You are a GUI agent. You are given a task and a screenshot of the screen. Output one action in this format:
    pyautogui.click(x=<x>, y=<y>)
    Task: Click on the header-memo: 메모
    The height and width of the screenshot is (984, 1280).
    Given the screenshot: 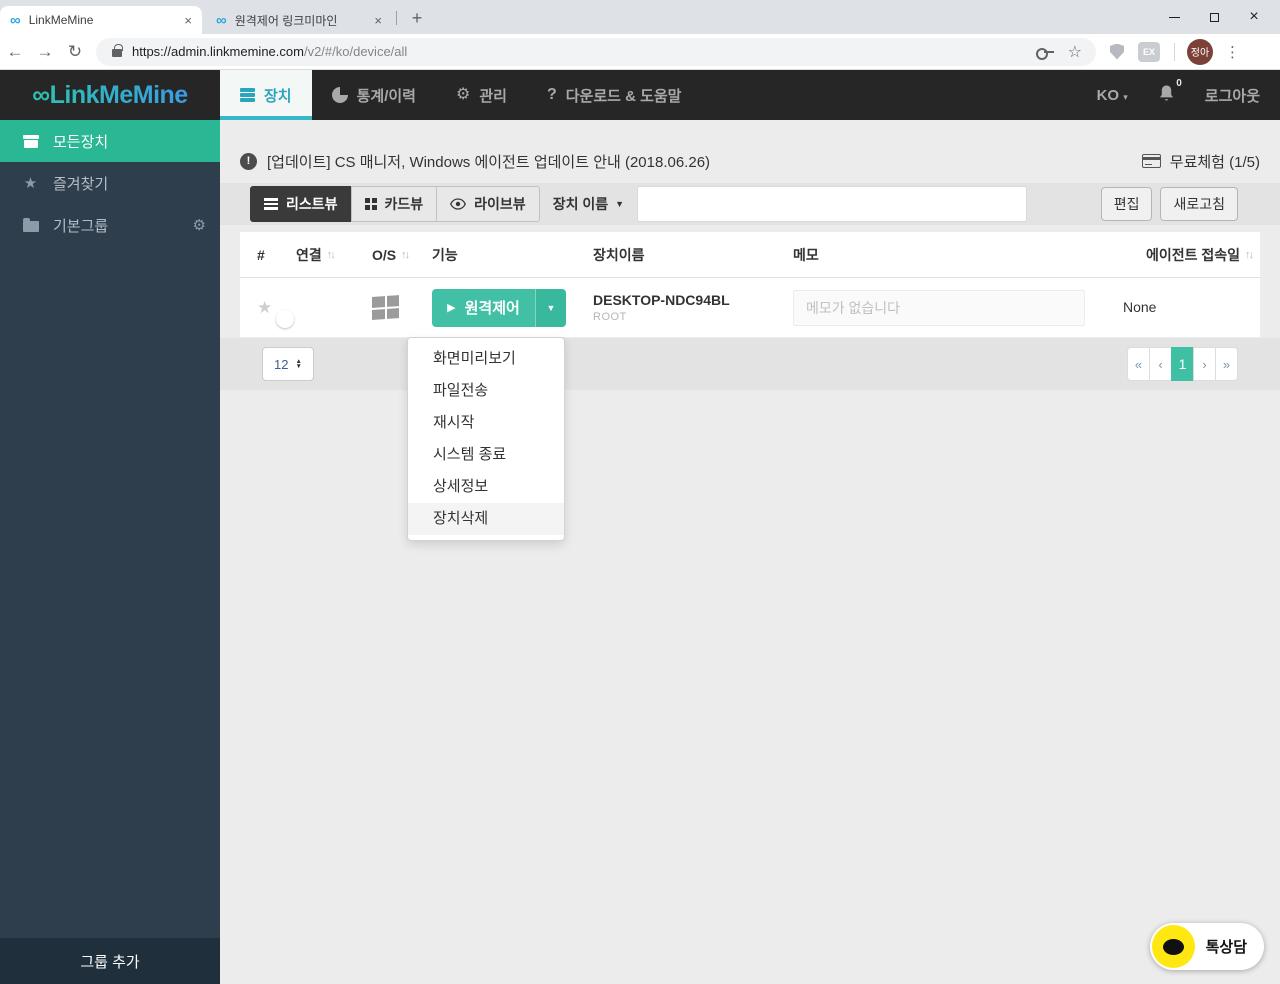 What is the action you would take?
    pyautogui.click(x=806, y=254)
    